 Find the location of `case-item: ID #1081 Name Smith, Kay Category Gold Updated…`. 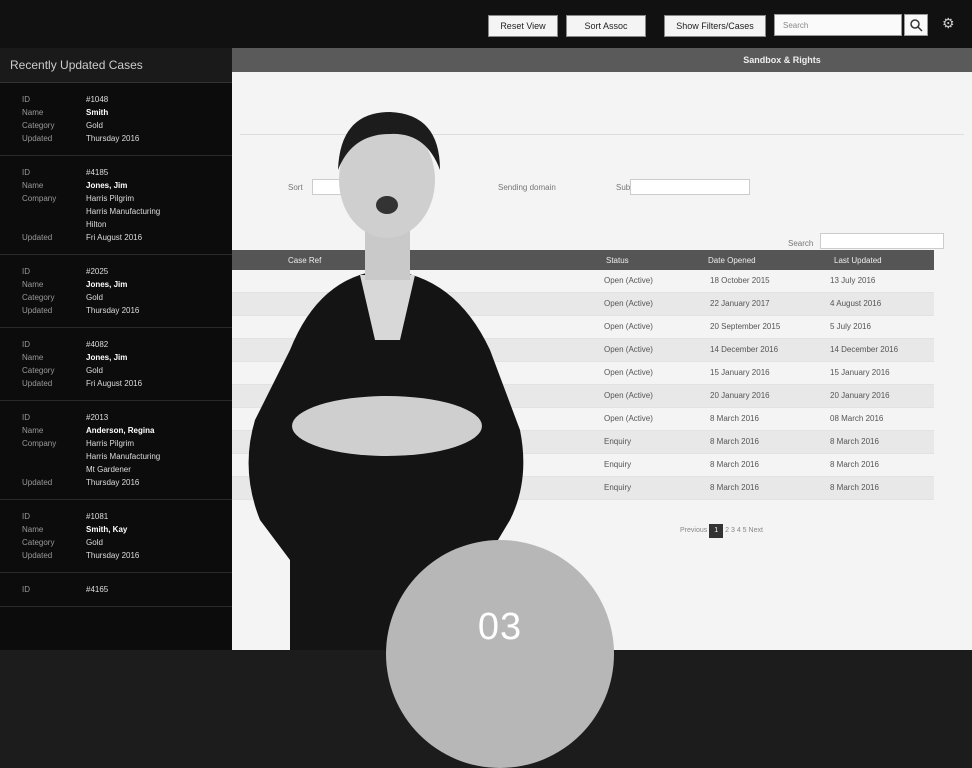

case-item: ID #1081 Name Smith, Kay Category Gold Updated… is located at coordinates (116, 536).